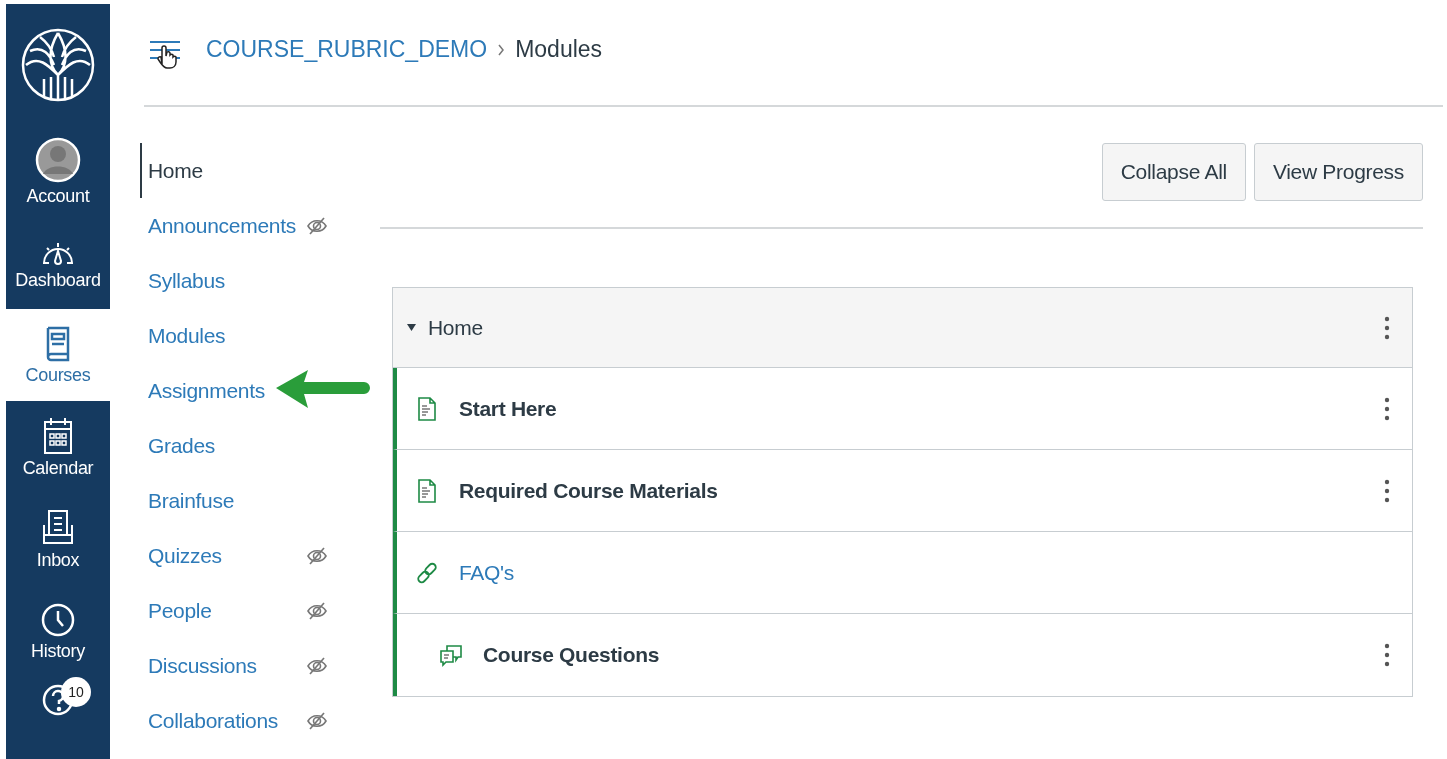 The image size is (1447, 759). Describe the element at coordinates (187, 500) in the screenshot. I see `course-nav-link: Brainfuse` at that location.